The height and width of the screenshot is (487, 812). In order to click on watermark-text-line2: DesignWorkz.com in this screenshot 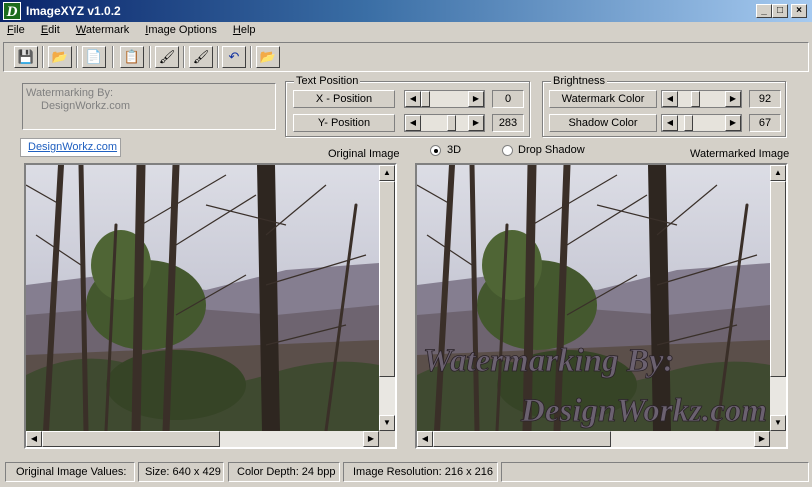, I will do `click(86, 106)`.